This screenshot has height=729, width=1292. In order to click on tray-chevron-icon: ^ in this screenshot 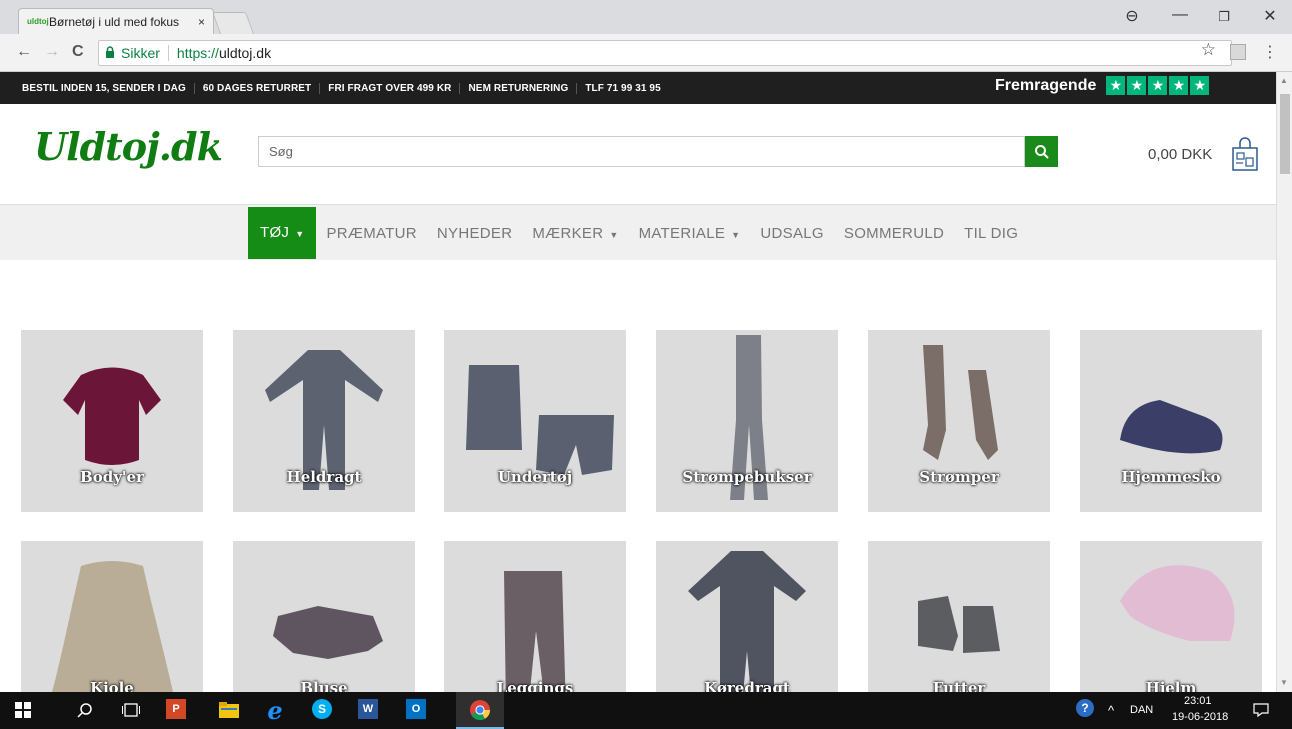, I will do `click(1111, 710)`.